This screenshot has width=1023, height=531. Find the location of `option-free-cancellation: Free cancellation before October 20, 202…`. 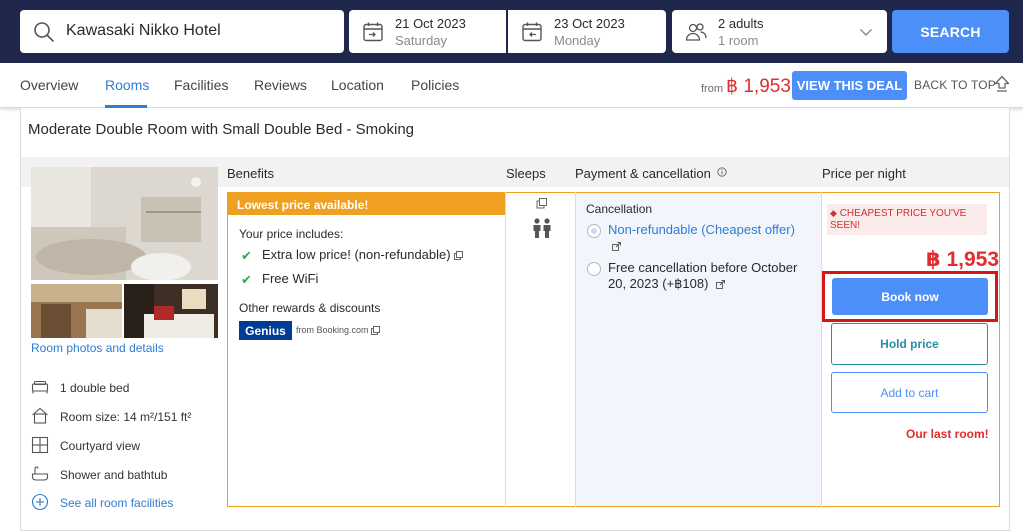

option-free-cancellation: Free cancellation before October 20, 202… is located at coordinates (710, 276).